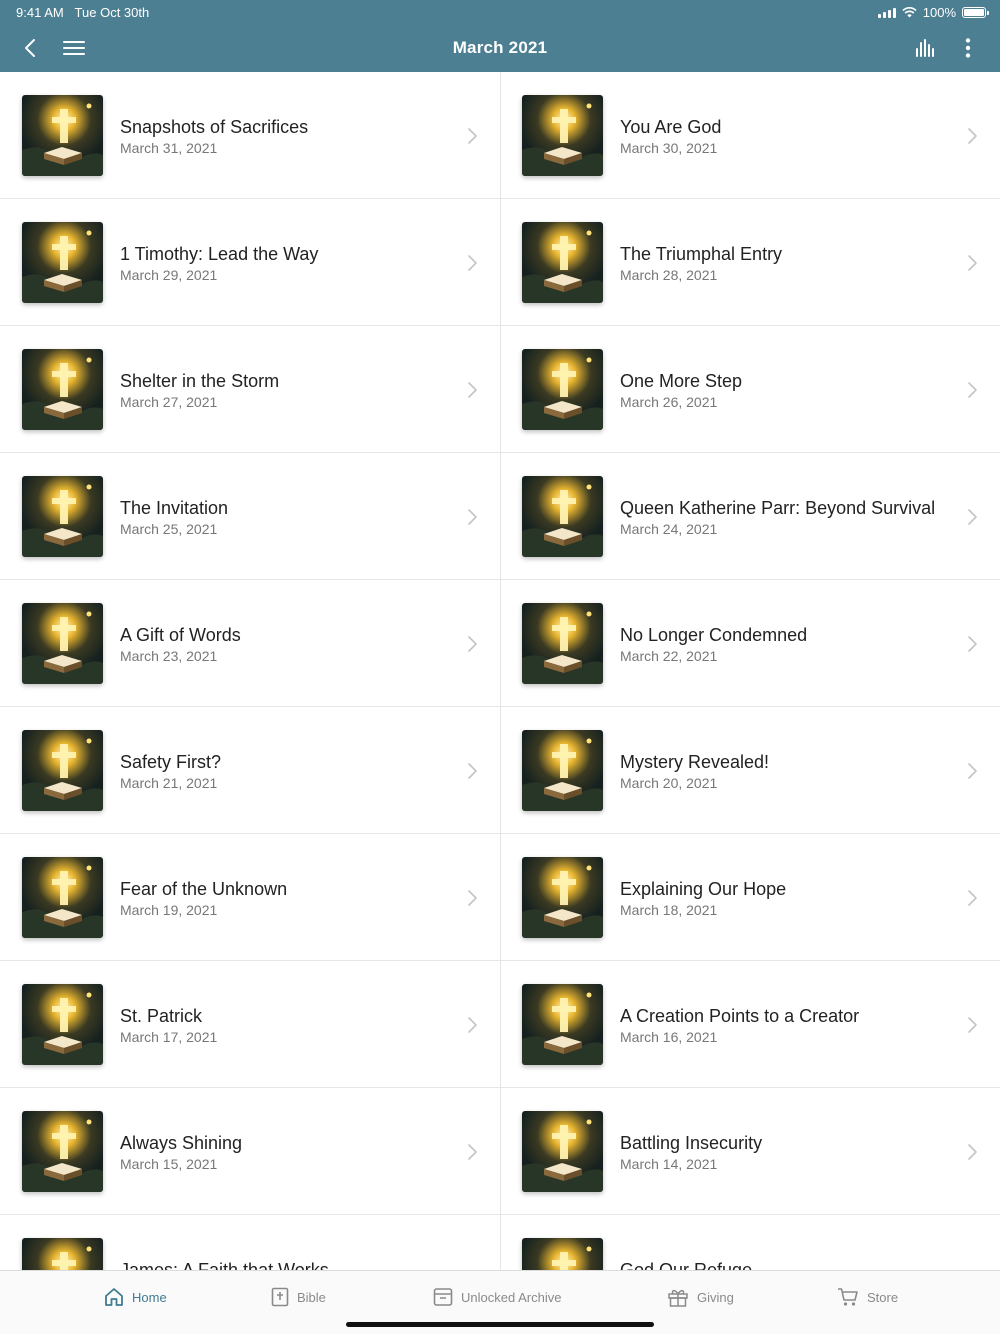  Describe the element at coordinates (219, 254) in the screenshot. I see `devotion-title: 1 Timothy: Lead the Way` at that location.